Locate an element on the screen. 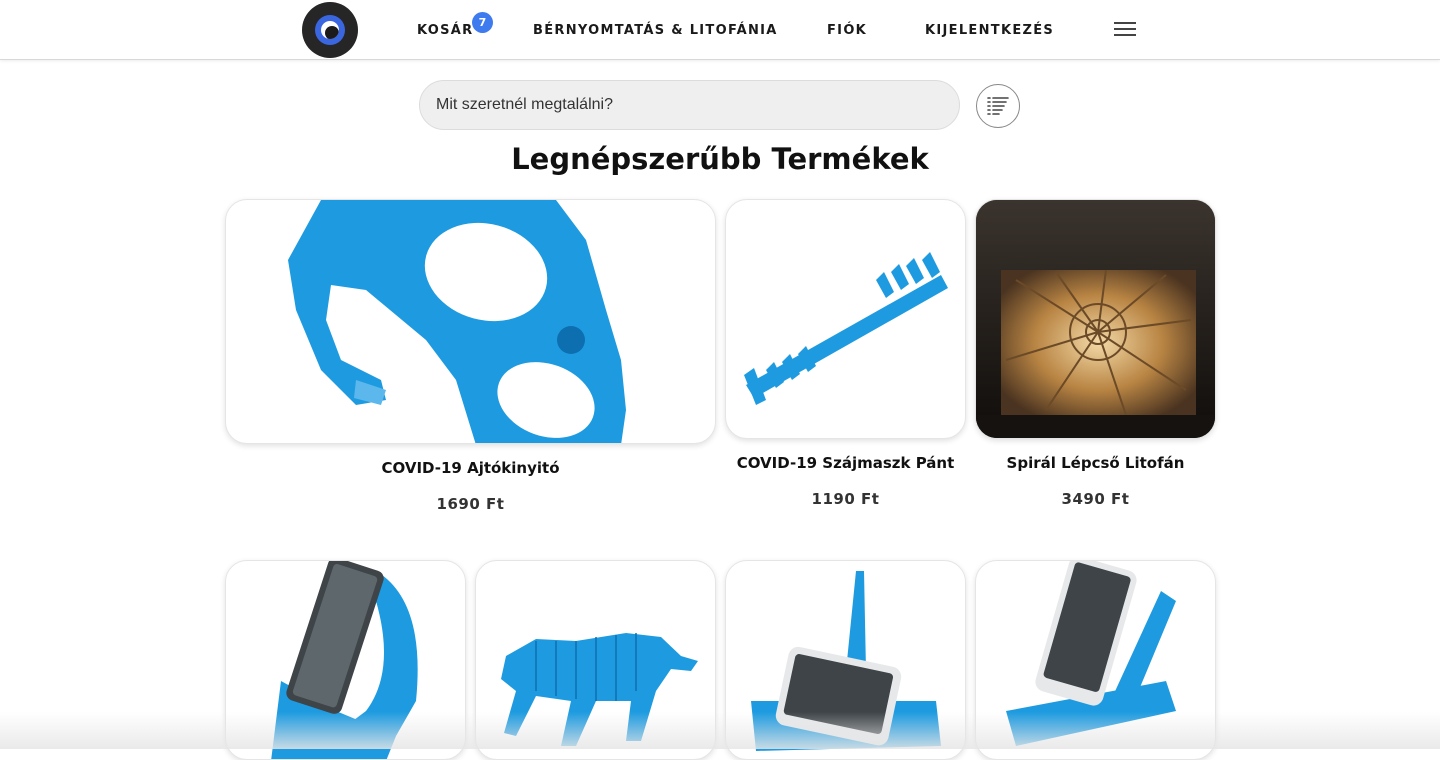 This screenshot has width=1440, height=760. product-price: 1690 Ft is located at coordinates (470, 504).